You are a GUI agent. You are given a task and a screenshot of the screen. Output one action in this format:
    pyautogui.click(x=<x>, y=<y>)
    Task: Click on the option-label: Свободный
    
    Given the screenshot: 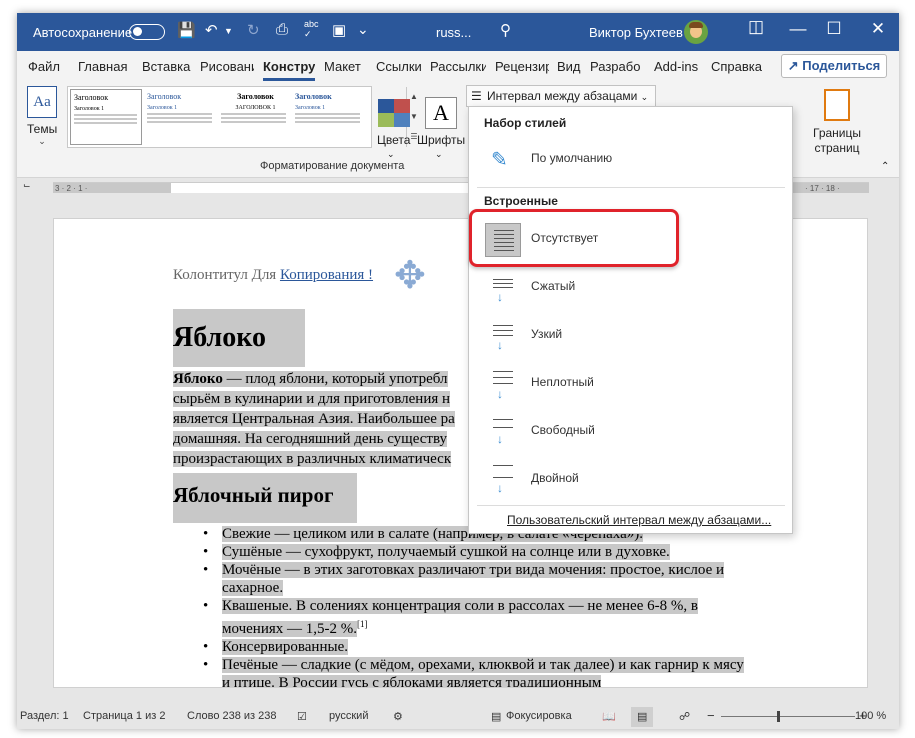 What is the action you would take?
    pyautogui.click(x=563, y=430)
    